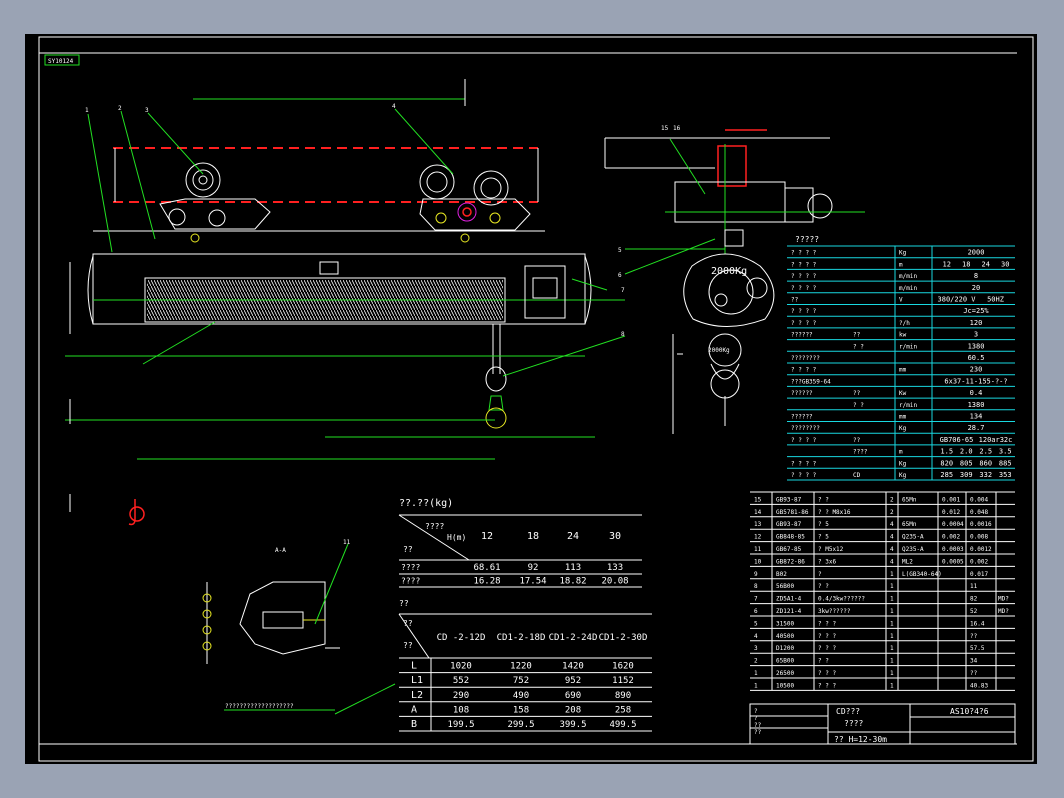 The width and height of the screenshot is (1064, 798). I want to click on spec-table-title: ?????, so click(807, 239).